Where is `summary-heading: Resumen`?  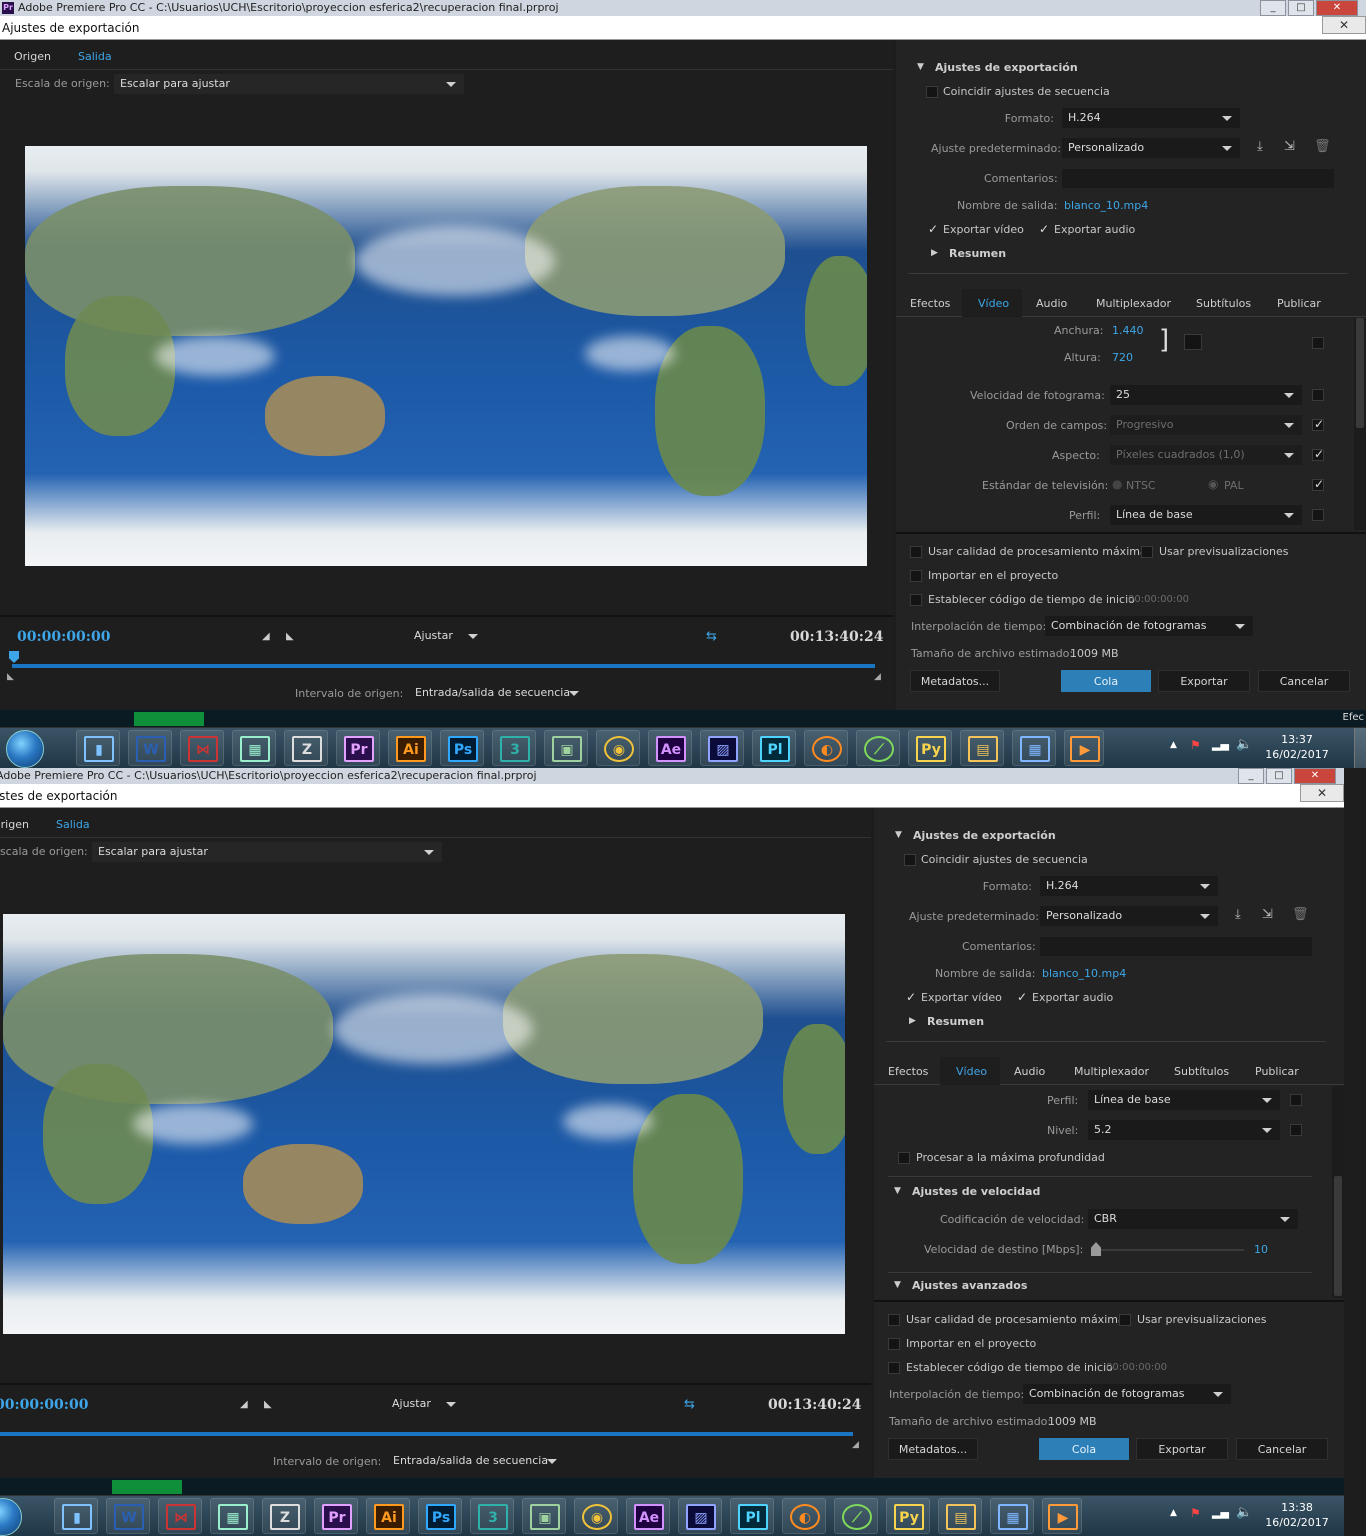
summary-heading: Resumen is located at coordinates (955, 1021).